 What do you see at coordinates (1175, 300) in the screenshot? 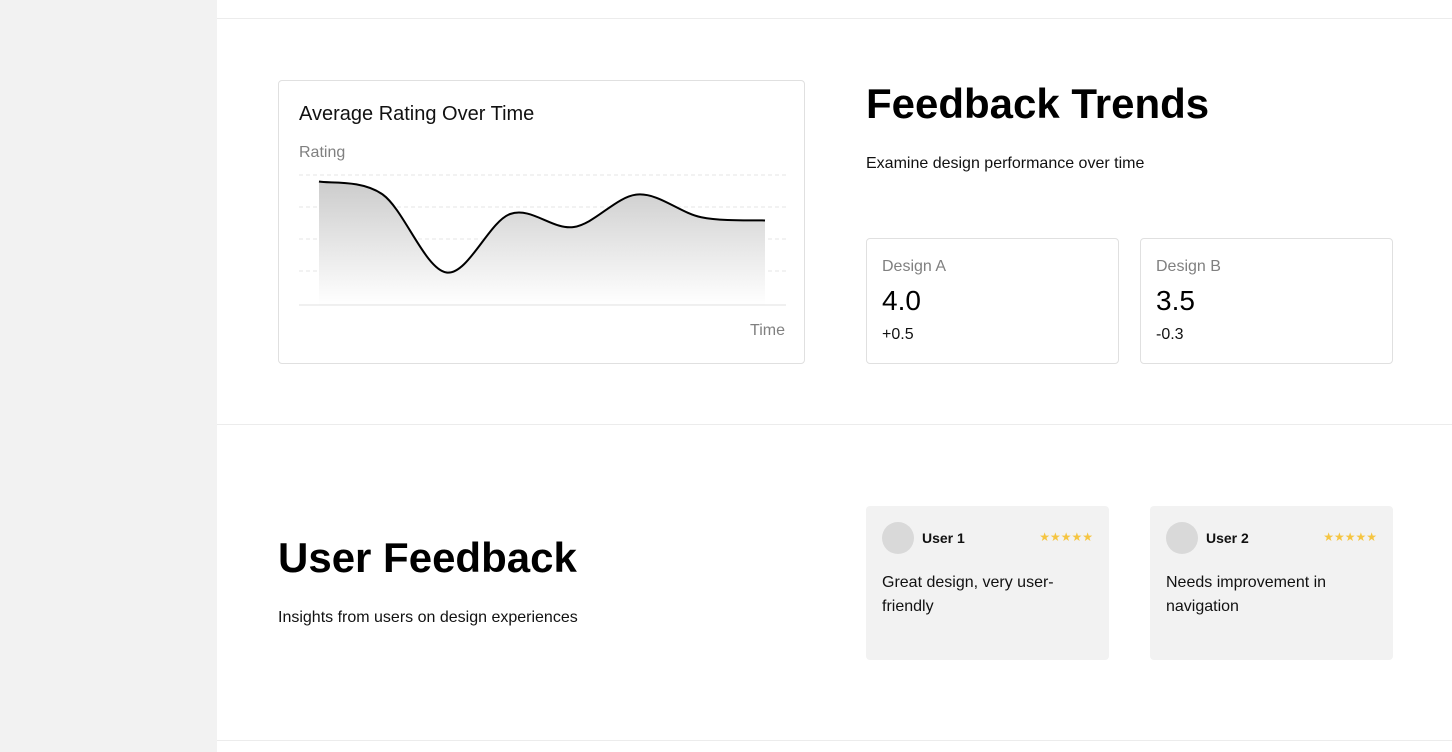
I see `stat-value: 3.5` at bounding box center [1175, 300].